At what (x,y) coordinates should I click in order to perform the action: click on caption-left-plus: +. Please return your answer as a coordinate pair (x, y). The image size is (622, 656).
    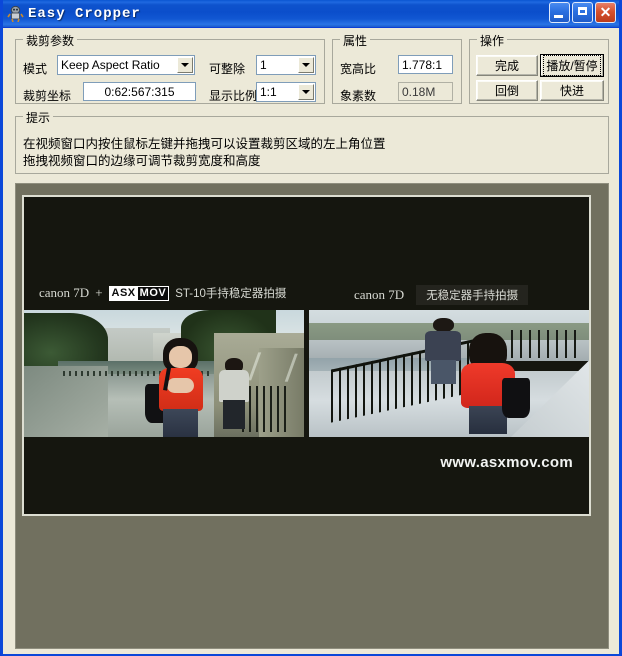
    Looking at the image, I should click on (99, 292).